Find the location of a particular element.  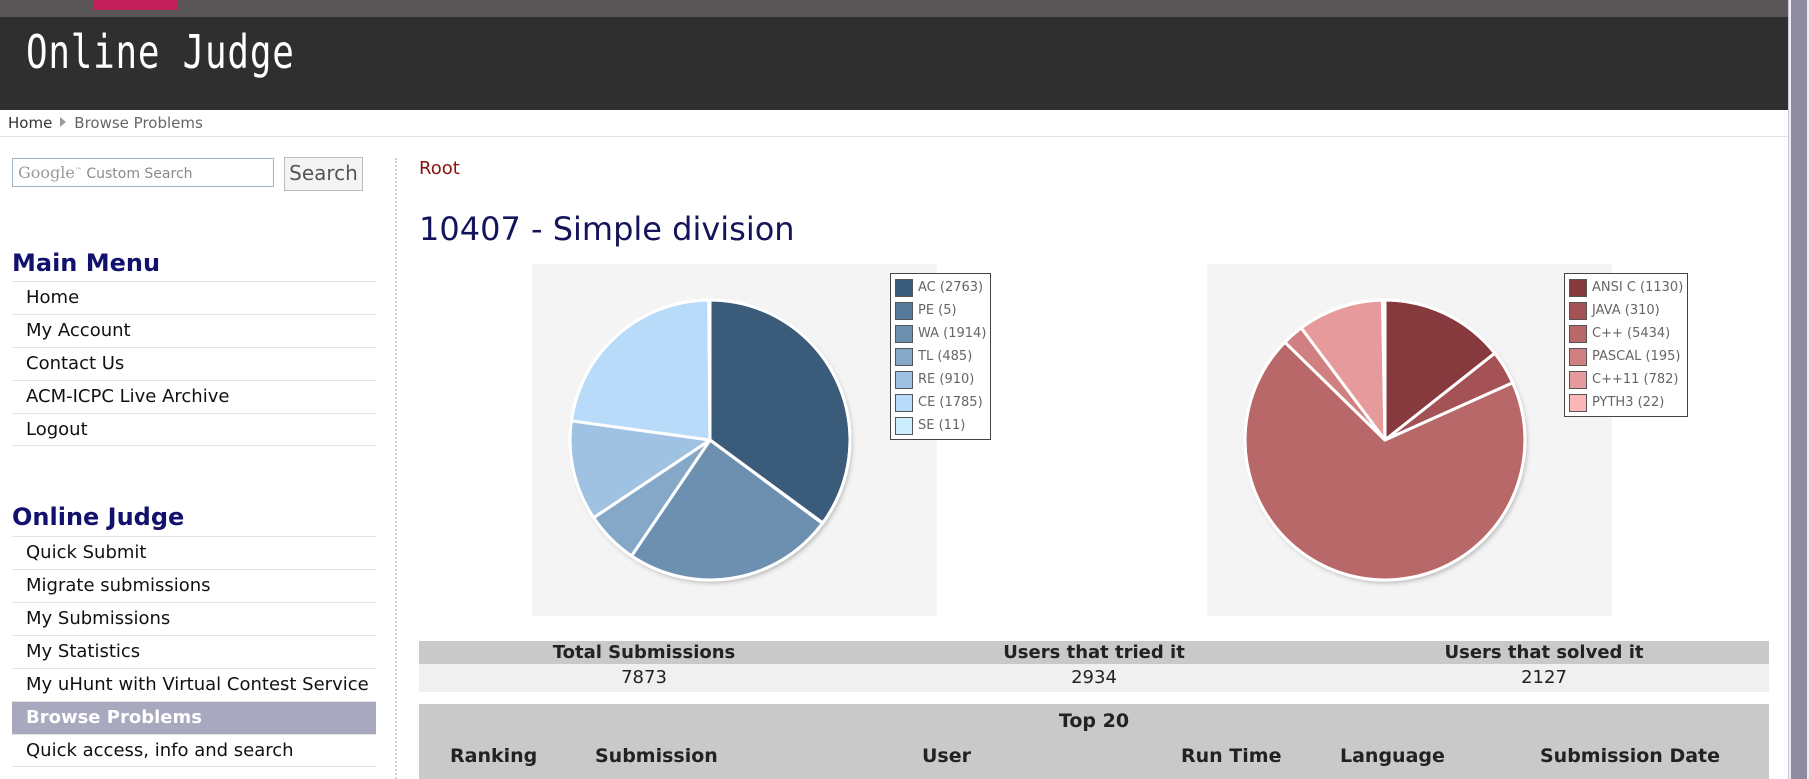

legend-item: RE (910) is located at coordinates (940, 379).